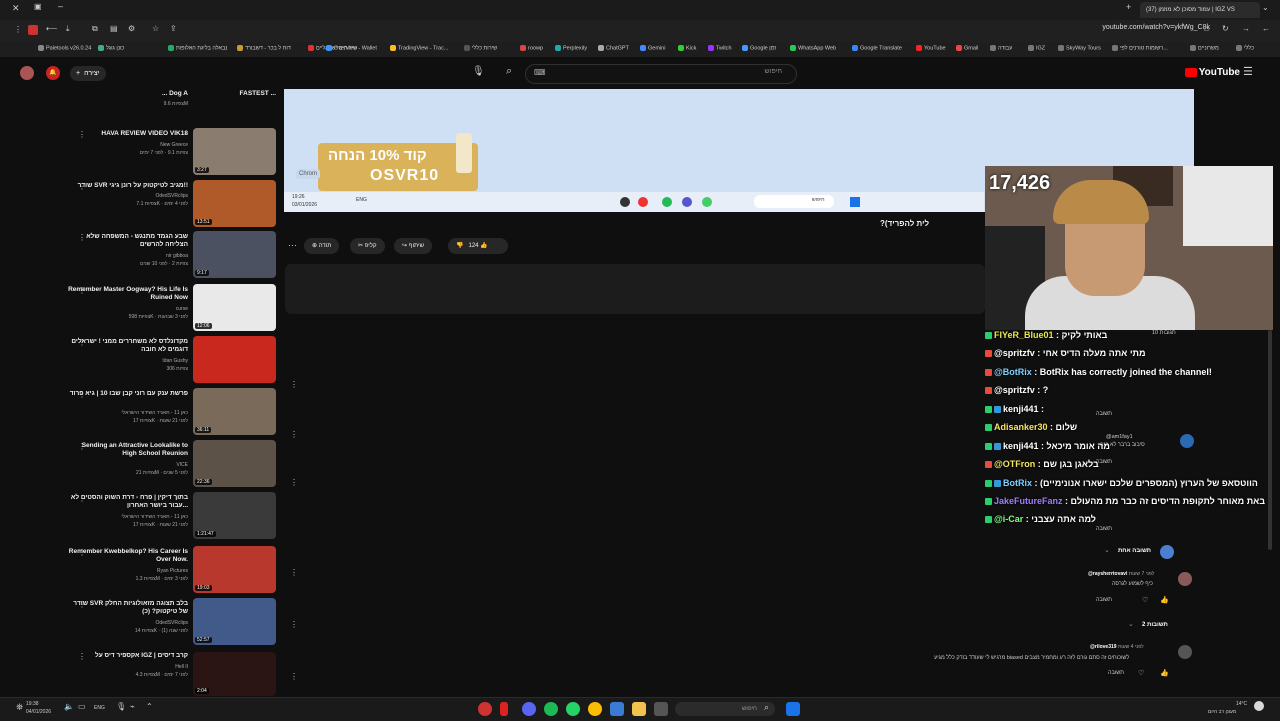 This screenshot has height=721, width=1280. Describe the element at coordinates (1206, 28) in the screenshot. I see `home-icon: ⌂` at that location.